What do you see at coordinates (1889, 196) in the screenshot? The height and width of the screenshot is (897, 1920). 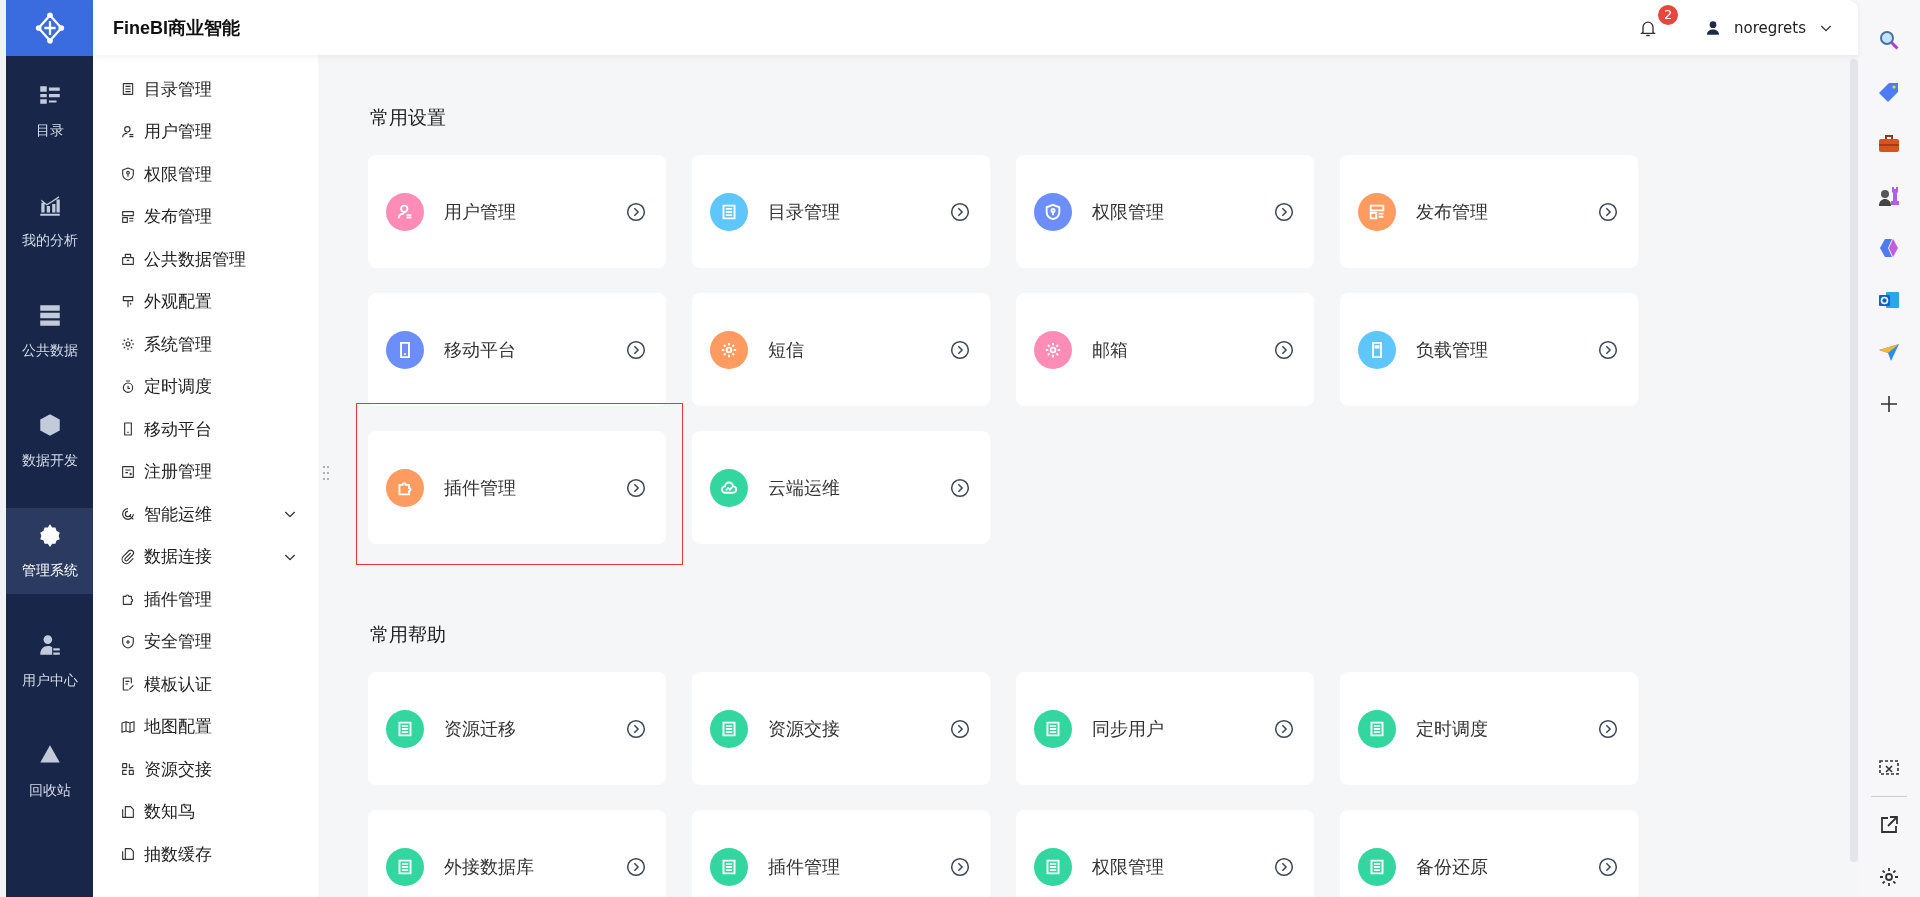 I see `chess-icon` at bounding box center [1889, 196].